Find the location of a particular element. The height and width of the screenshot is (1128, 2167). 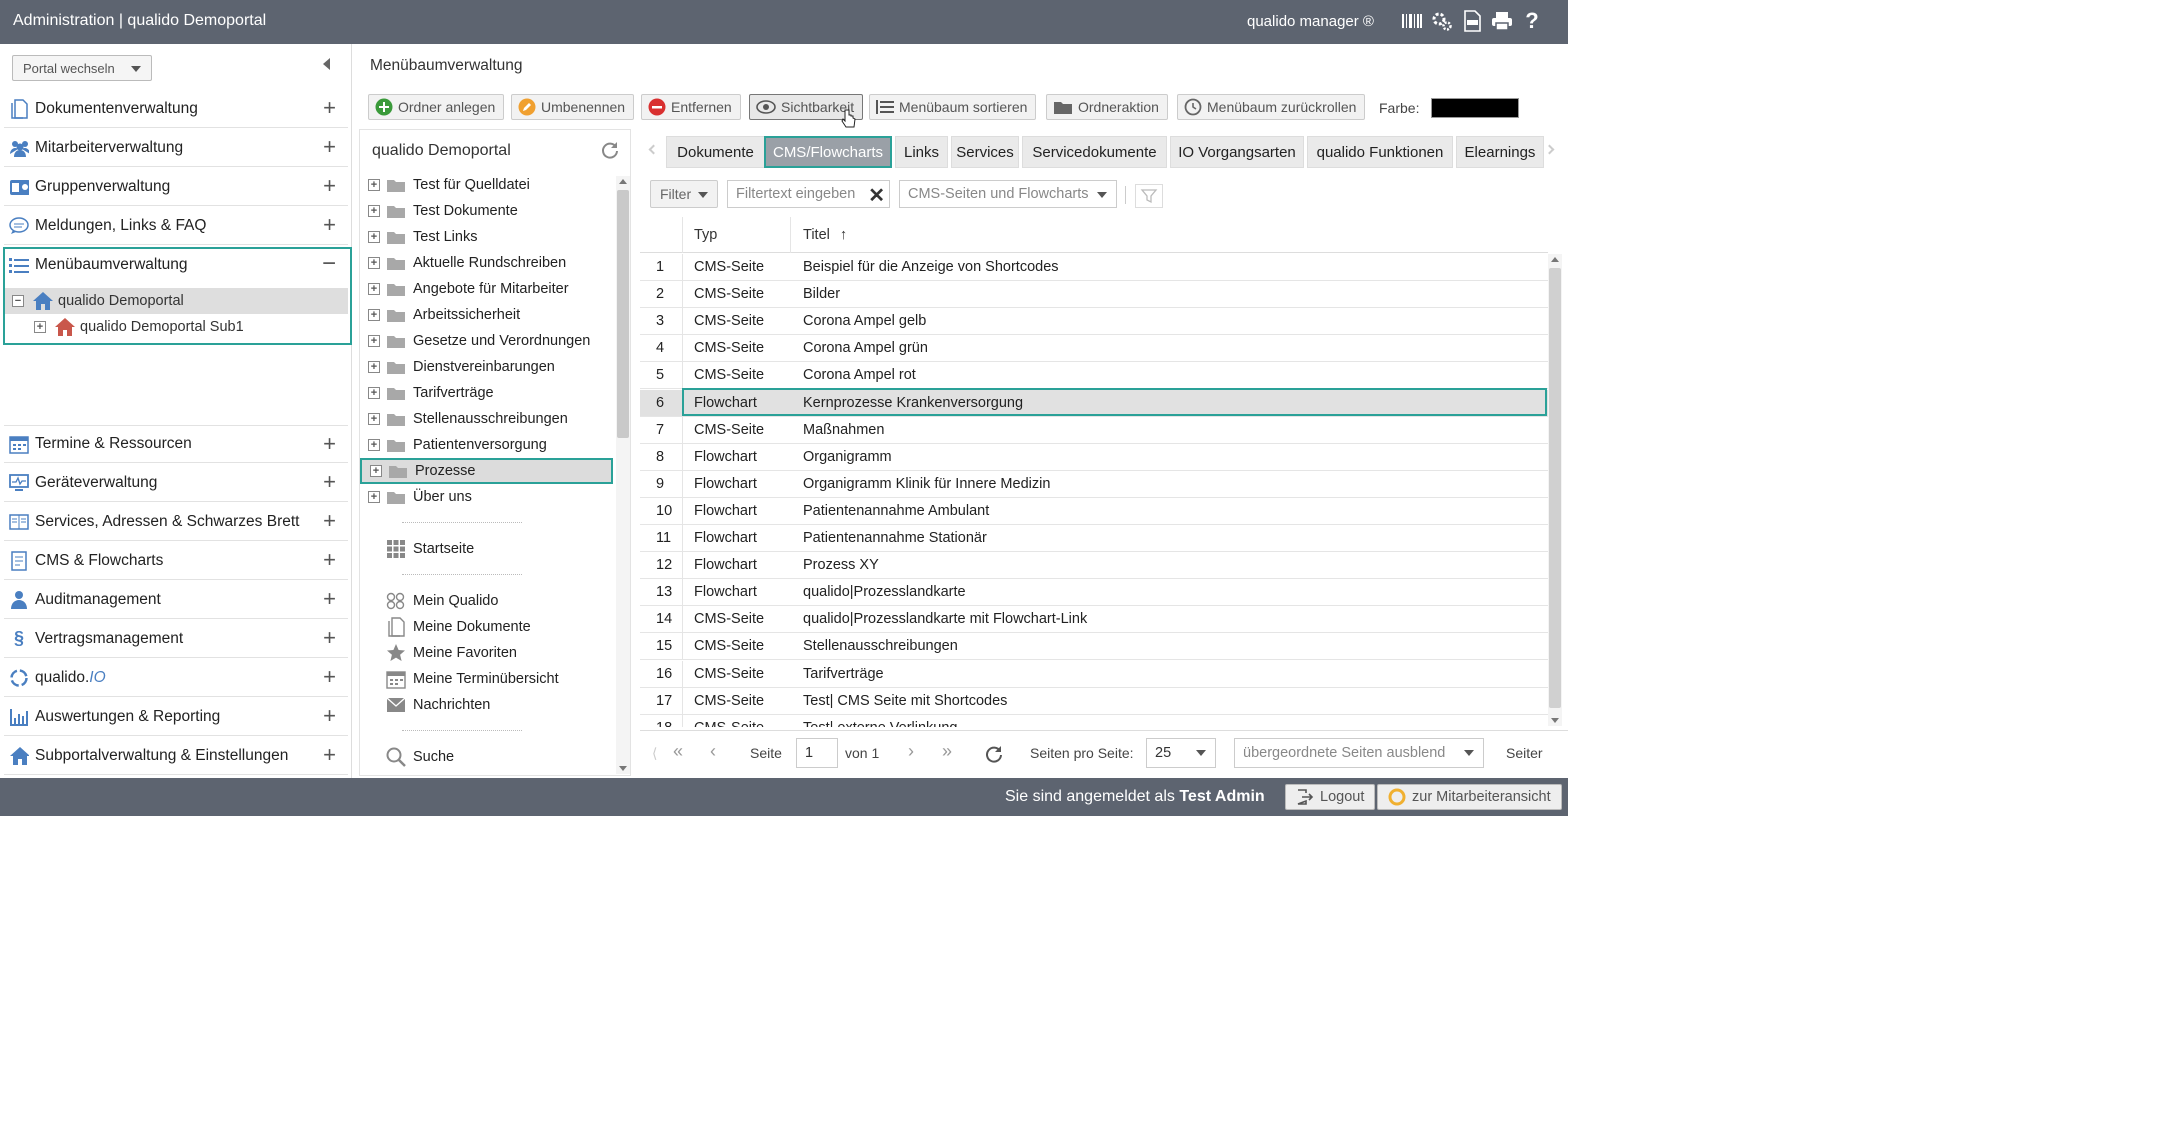

refresh-icon is located at coordinates (610, 150).